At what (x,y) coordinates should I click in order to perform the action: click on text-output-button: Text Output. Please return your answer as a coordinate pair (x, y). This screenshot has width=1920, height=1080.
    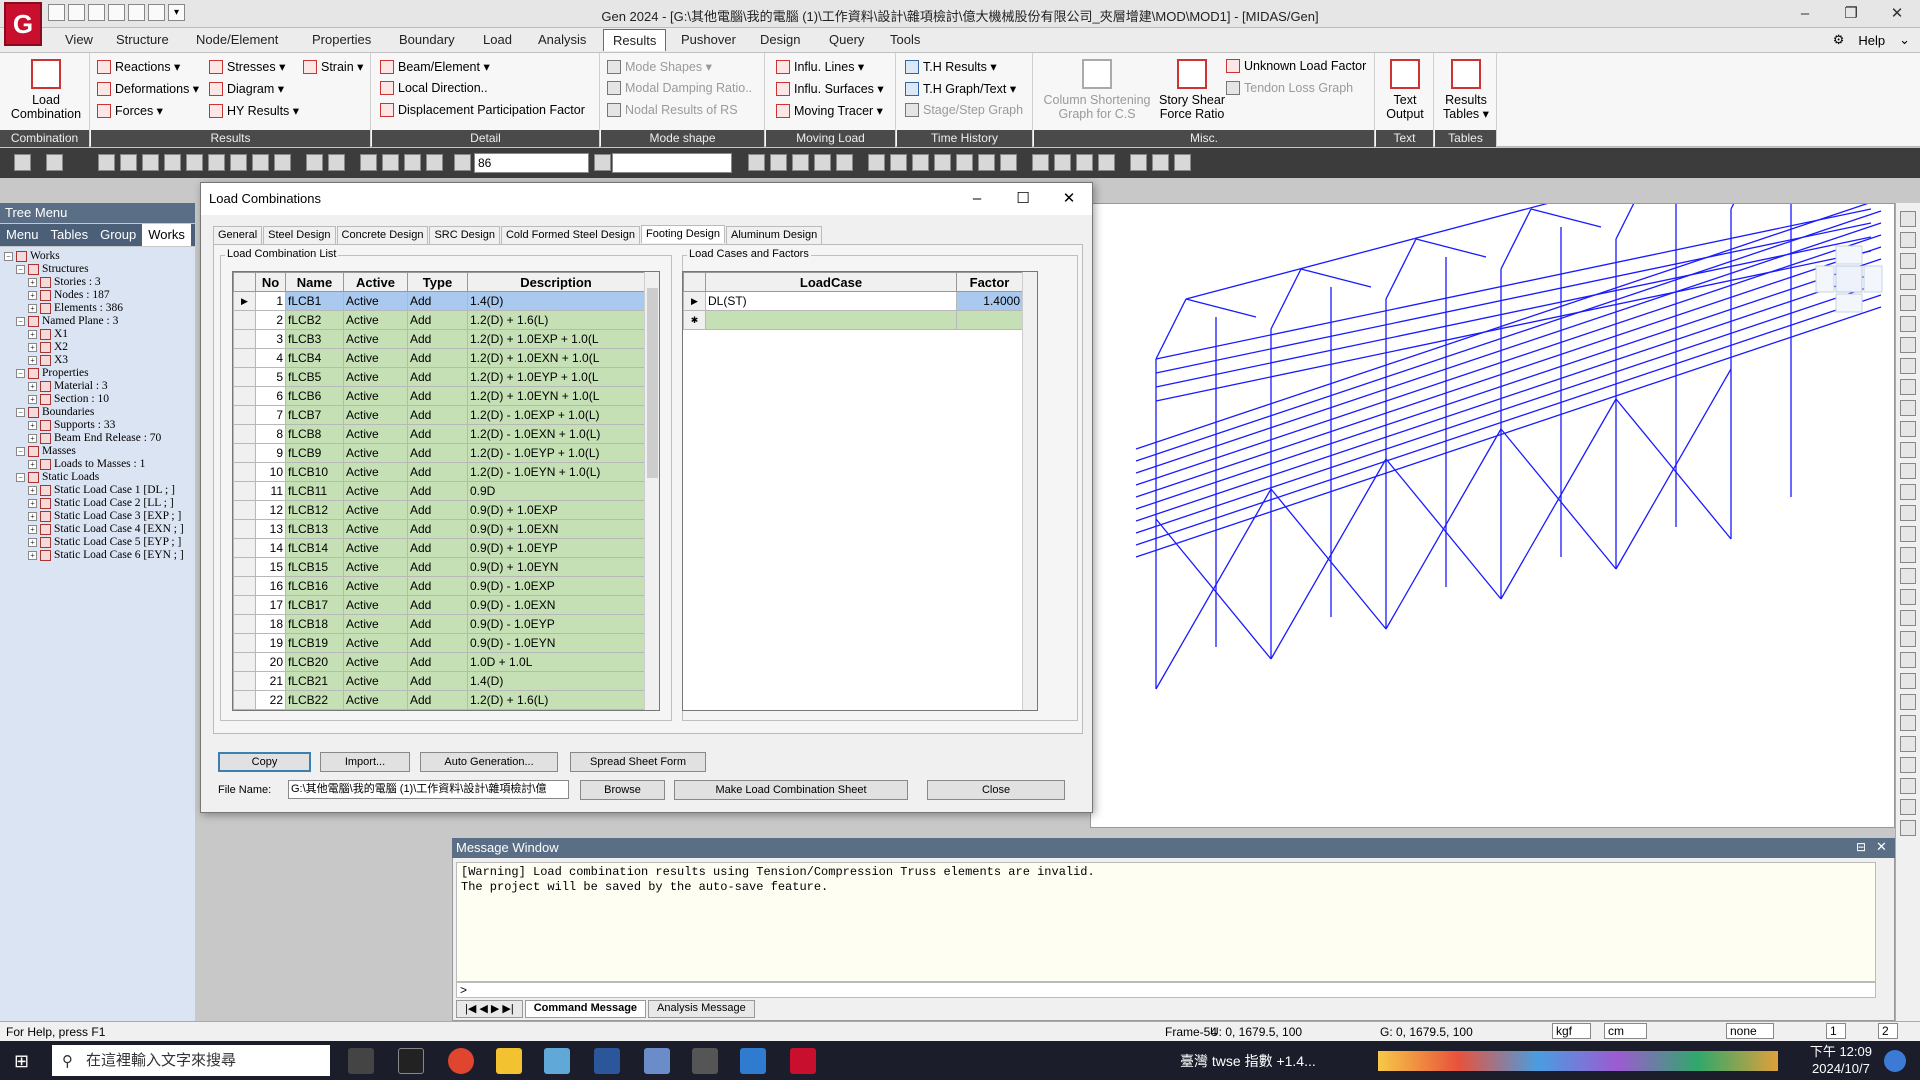
    Looking at the image, I should click on (1405, 90).